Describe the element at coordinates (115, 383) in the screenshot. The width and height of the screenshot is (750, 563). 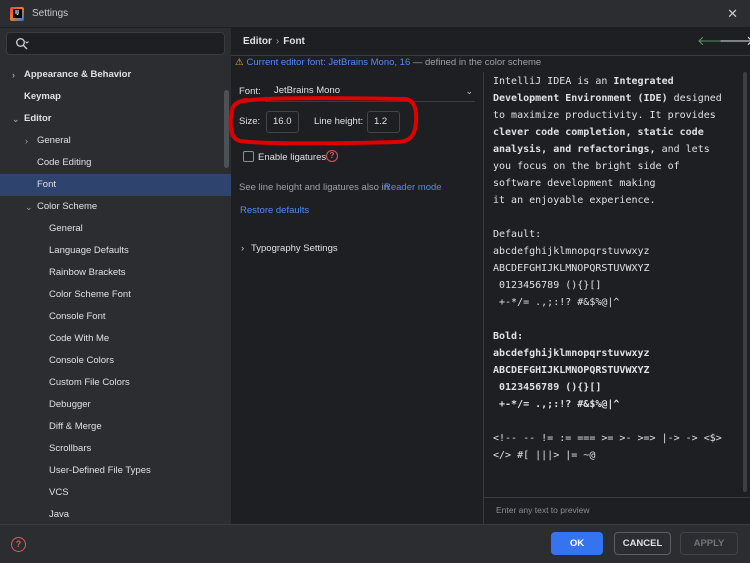
I see `sidebar-item-custom-file-colors: Custom File Colors` at that location.